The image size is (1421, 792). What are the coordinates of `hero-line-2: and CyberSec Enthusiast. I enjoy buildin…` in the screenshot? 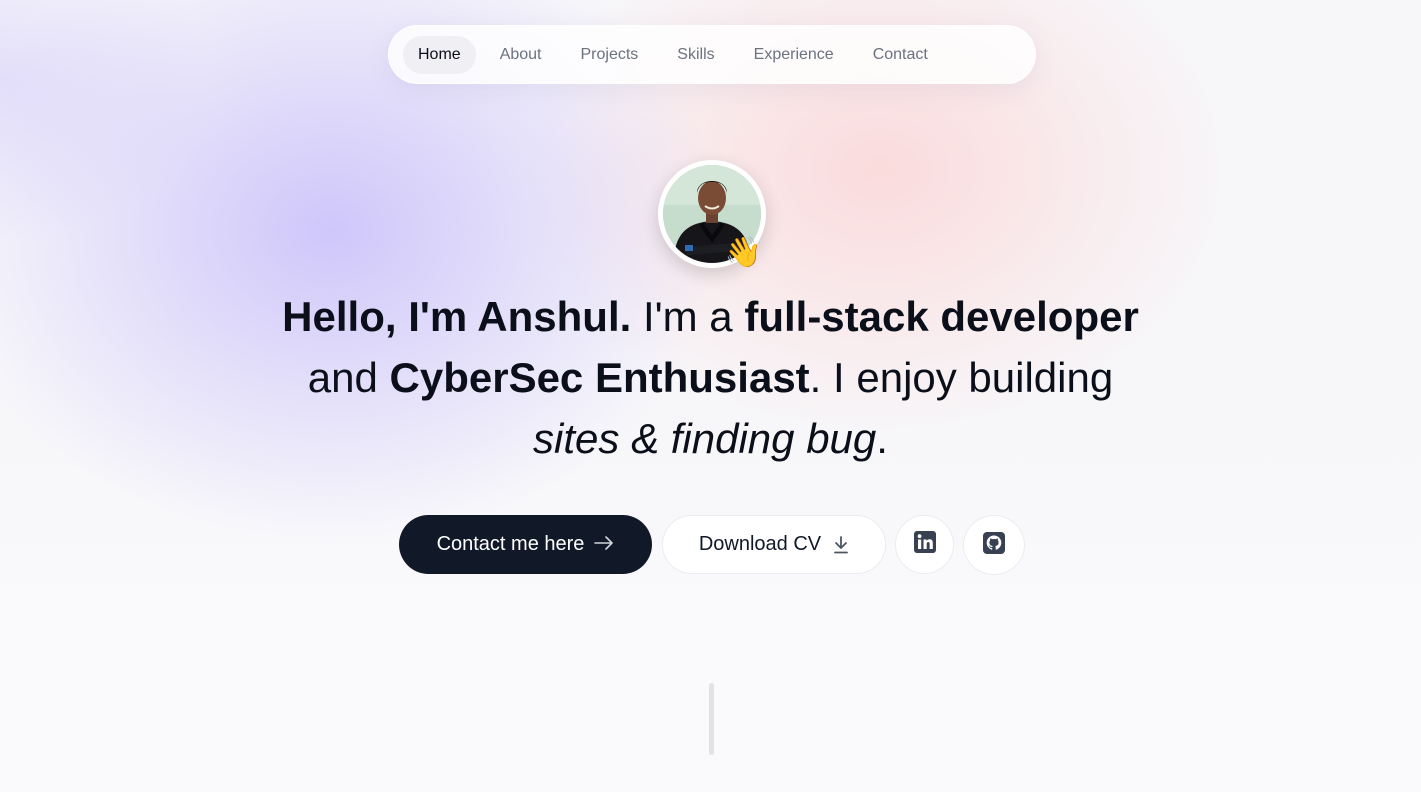 It's located at (710, 377).